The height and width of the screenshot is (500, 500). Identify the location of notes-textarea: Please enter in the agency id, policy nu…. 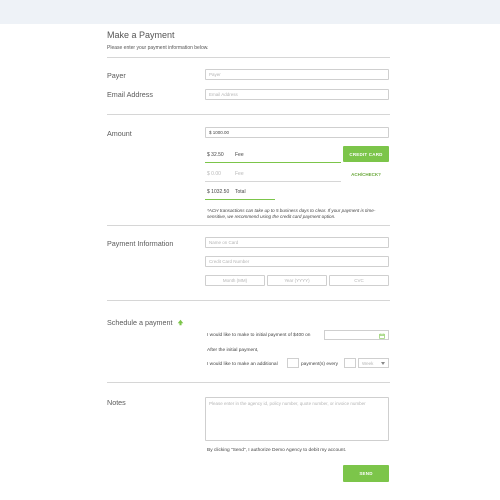
(297, 419).